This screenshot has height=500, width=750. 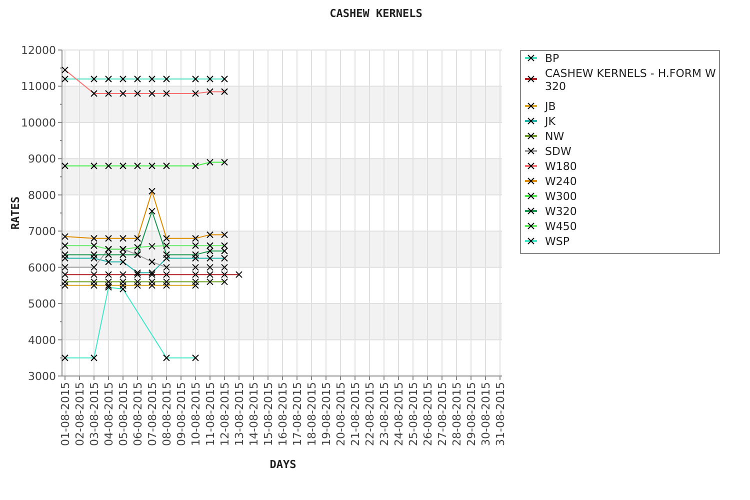 I want to click on x-tick-label: 03-08-2015, so click(x=94, y=414).